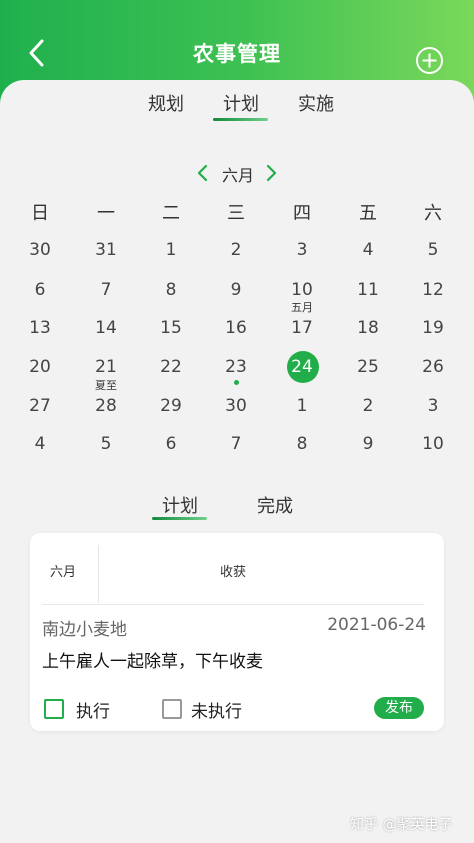  What do you see at coordinates (271, 173) in the screenshot?
I see `next-month-icon` at bounding box center [271, 173].